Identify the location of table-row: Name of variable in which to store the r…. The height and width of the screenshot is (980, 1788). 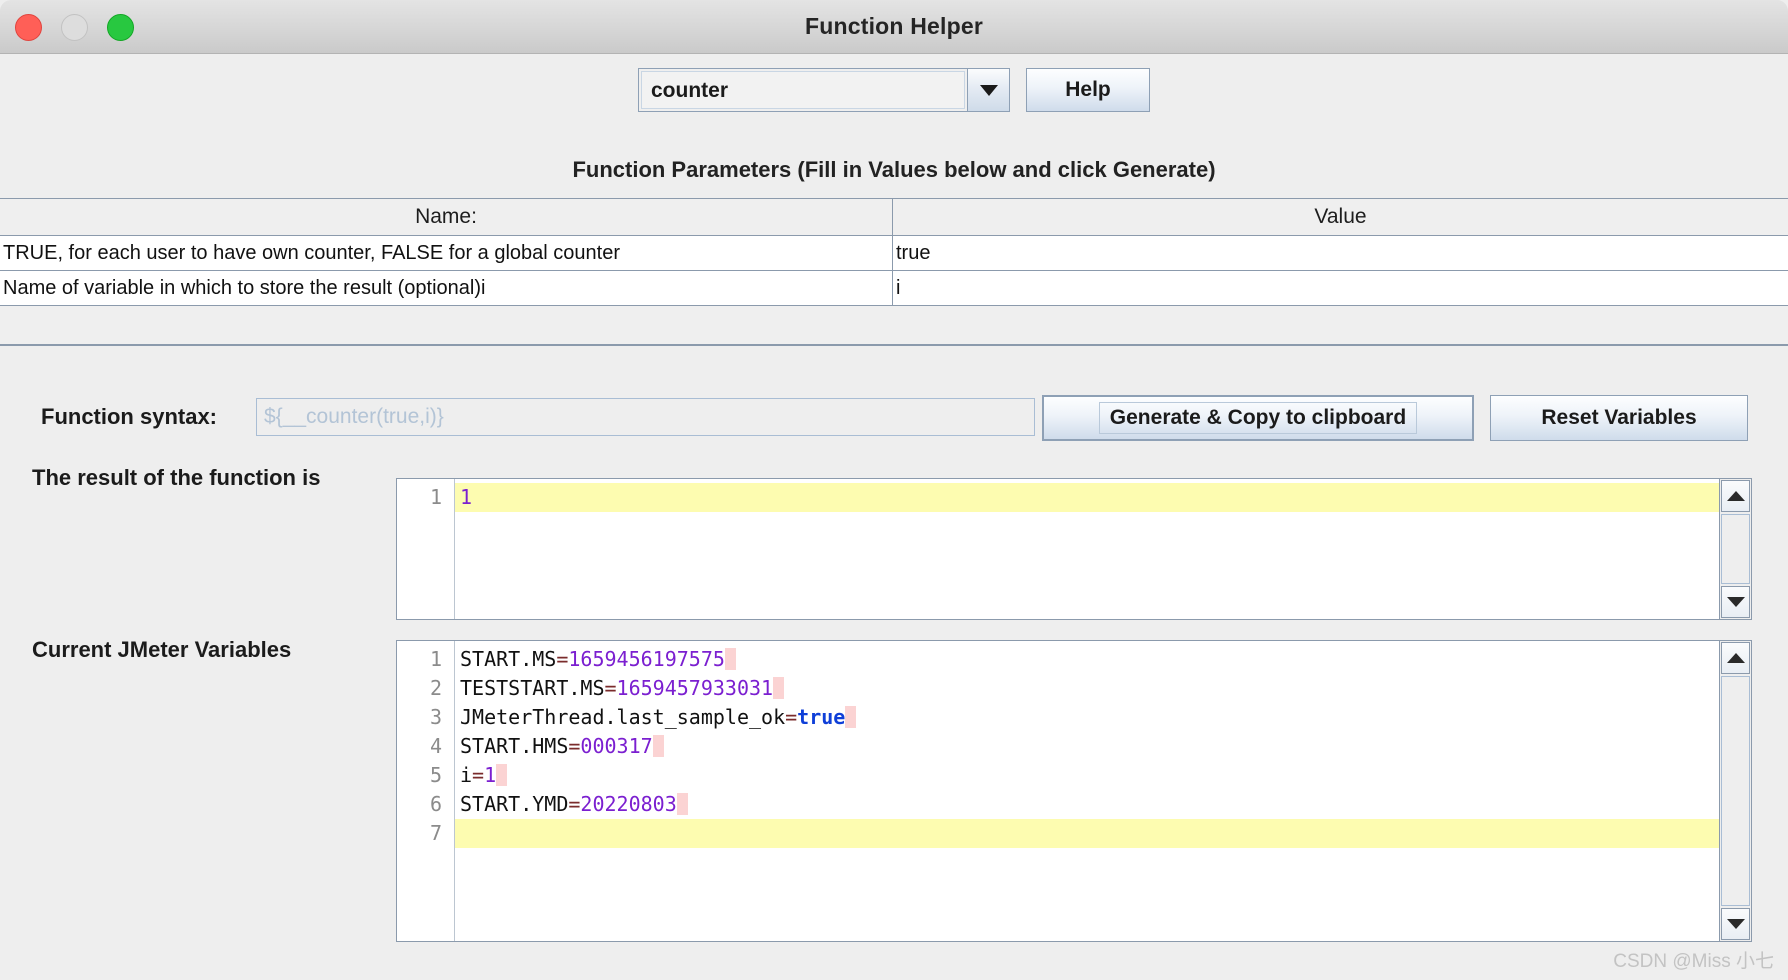
(894, 288).